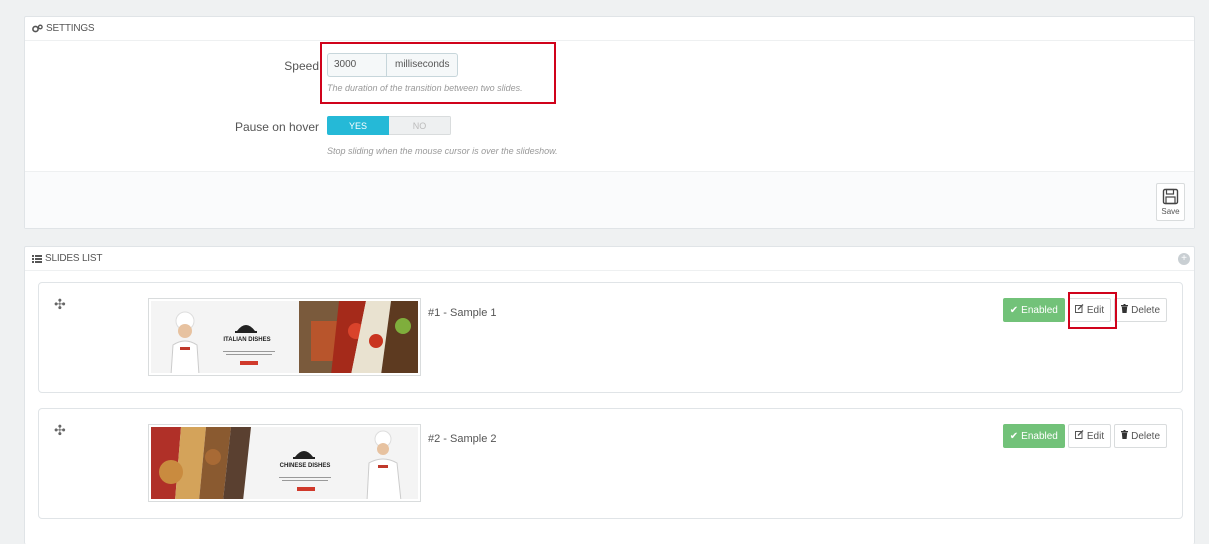 Image resolution: width=1209 pixels, height=544 pixels. I want to click on gears-icon, so click(37, 28).